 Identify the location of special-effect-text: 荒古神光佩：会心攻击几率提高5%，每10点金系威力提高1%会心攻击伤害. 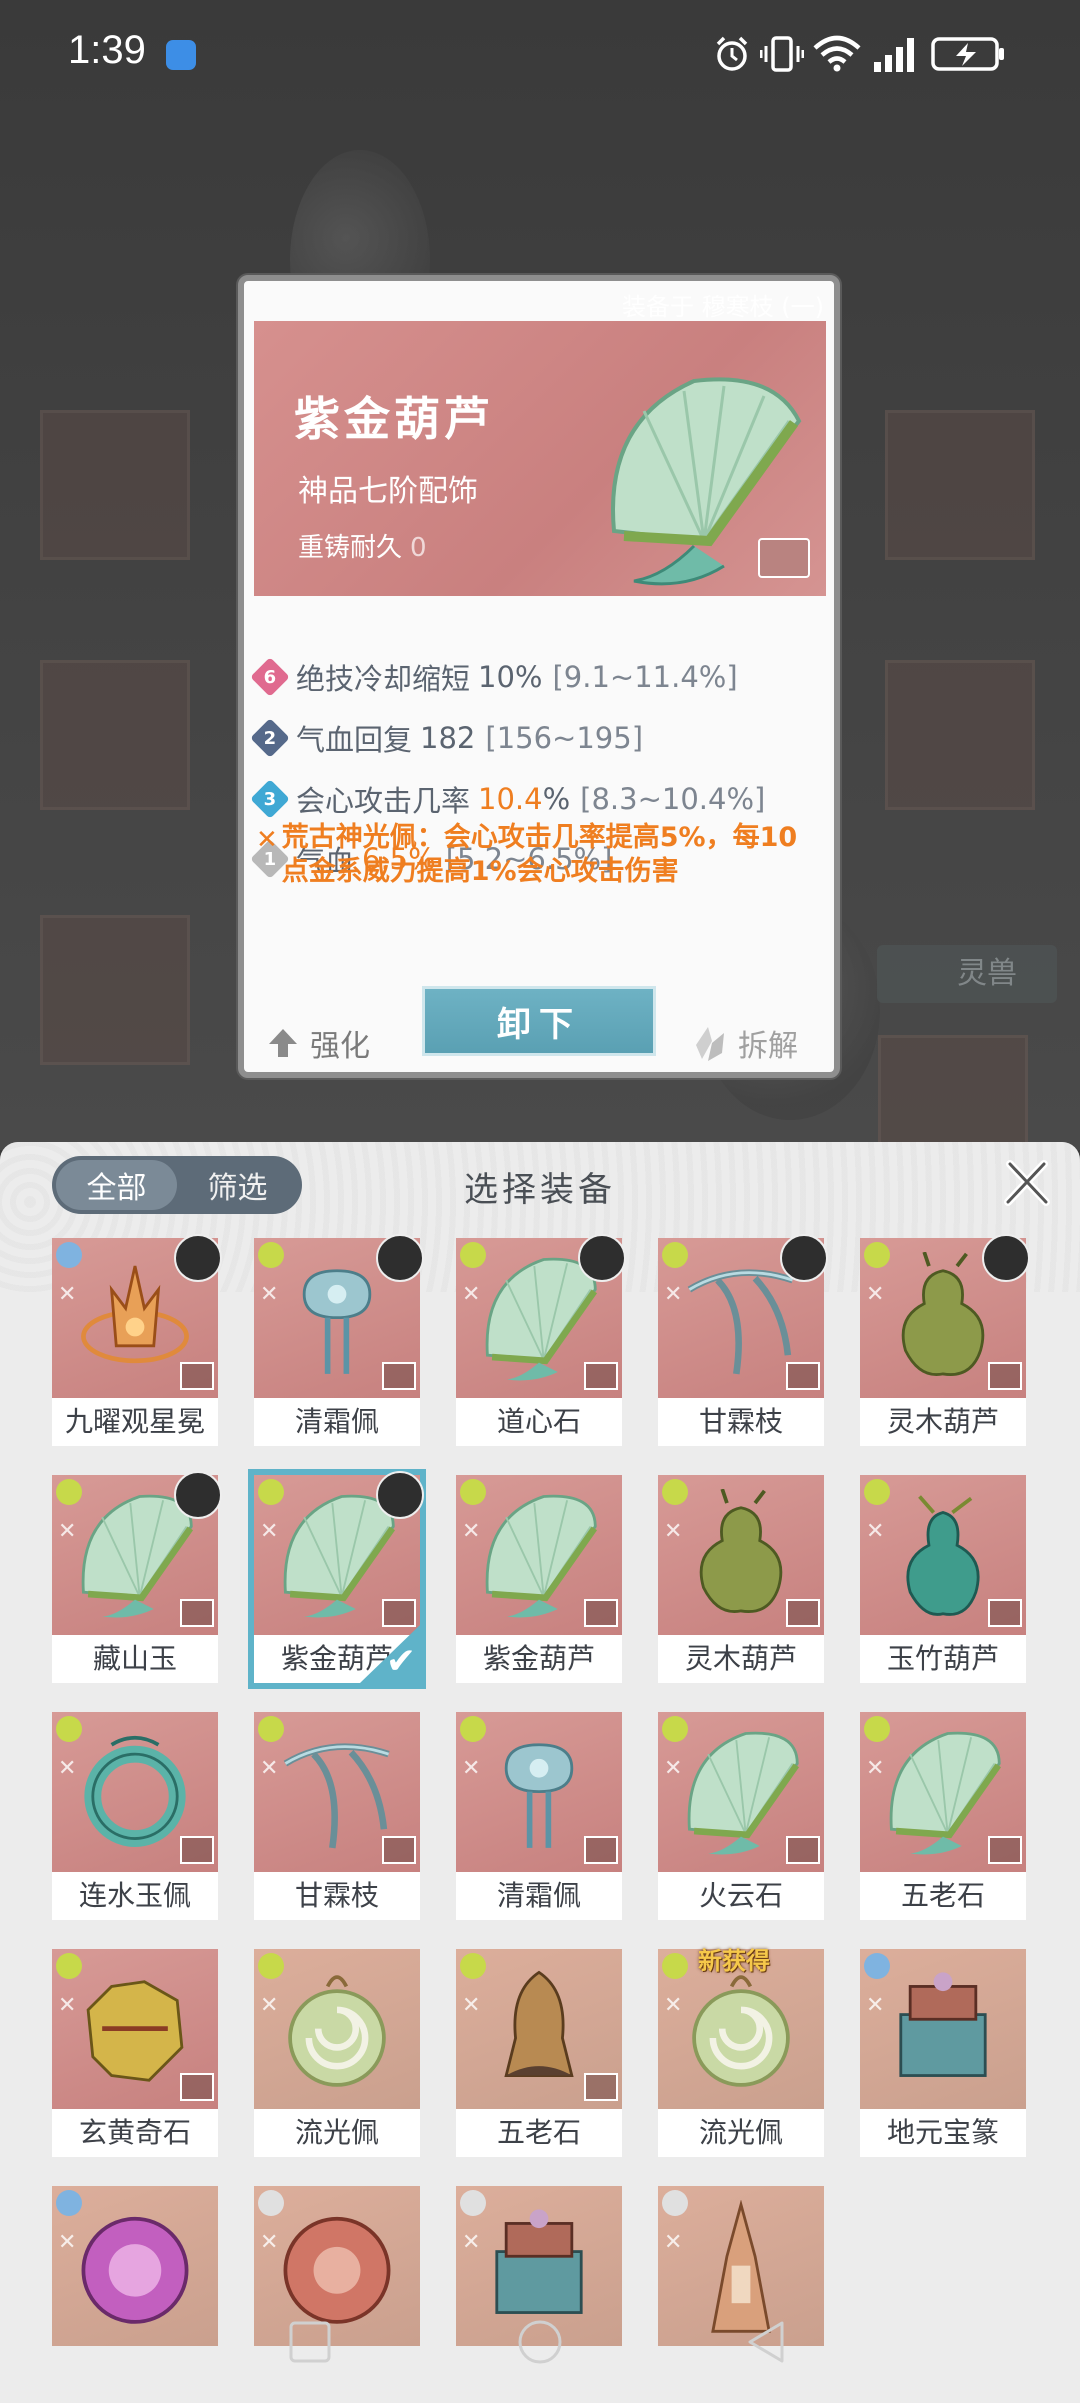
(539, 854).